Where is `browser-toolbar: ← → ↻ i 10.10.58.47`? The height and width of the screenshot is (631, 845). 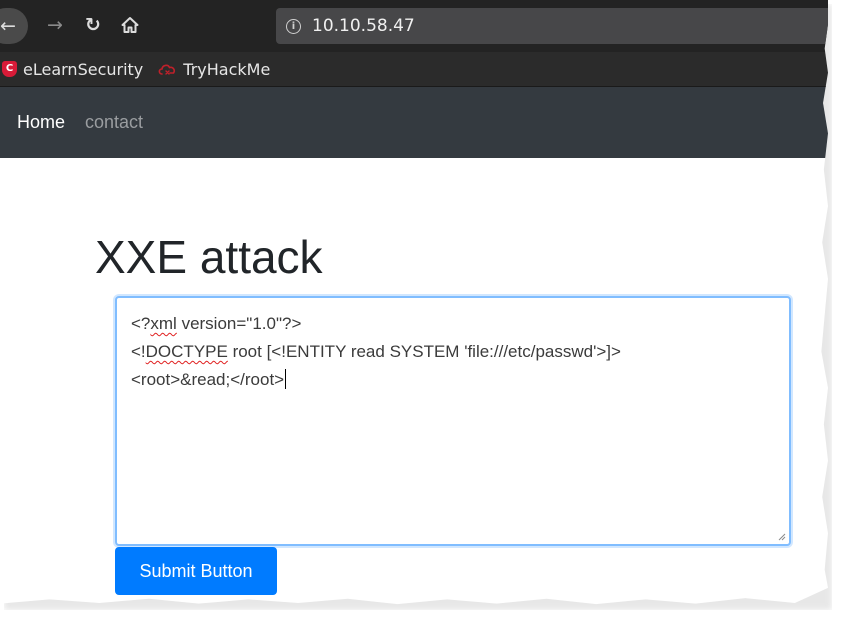 browser-toolbar: ← → ↻ i 10.10.58.47 is located at coordinates (414, 26).